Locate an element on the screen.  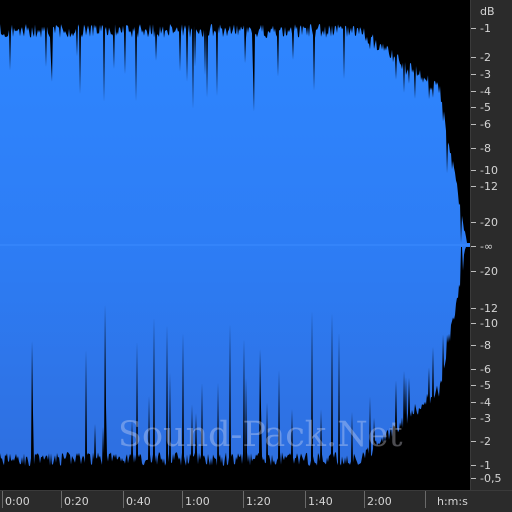
time-label: 1:40 is located at coordinates (320, 501).